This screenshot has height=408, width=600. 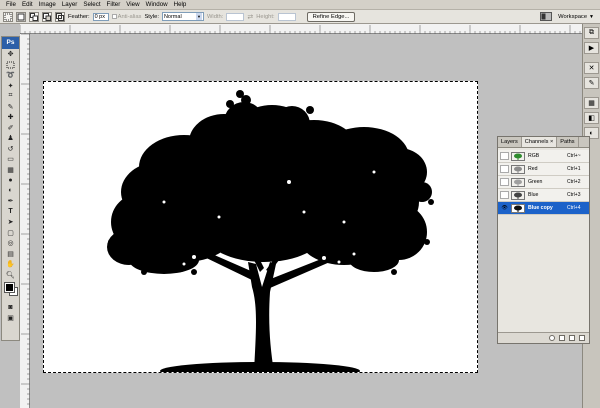 I want to click on channels-footer, so click(x=543, y=337).